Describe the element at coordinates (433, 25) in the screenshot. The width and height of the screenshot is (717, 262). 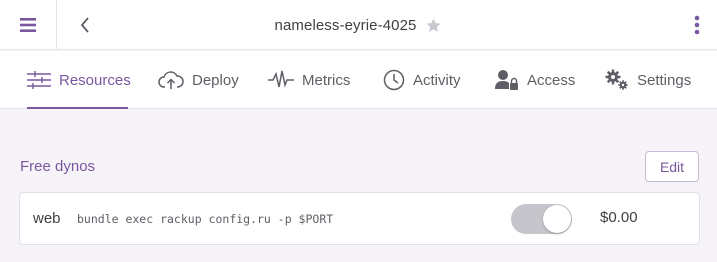
I see `star-icon` at that location.